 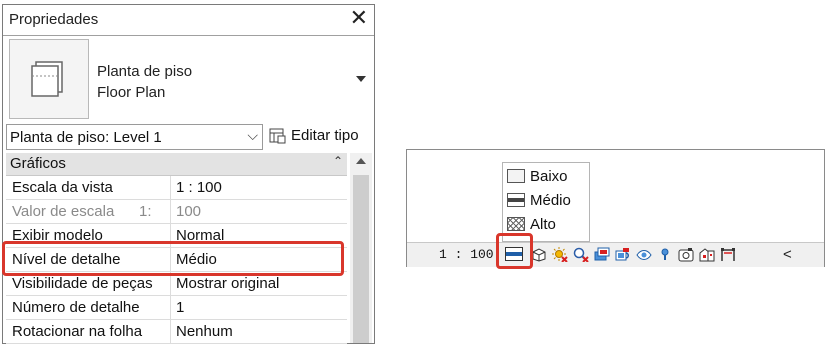 What do you see at coordinates (707, 254) in the screenshot?
I see `temporary-view-properties-icon` at bounding box center [707, 254].